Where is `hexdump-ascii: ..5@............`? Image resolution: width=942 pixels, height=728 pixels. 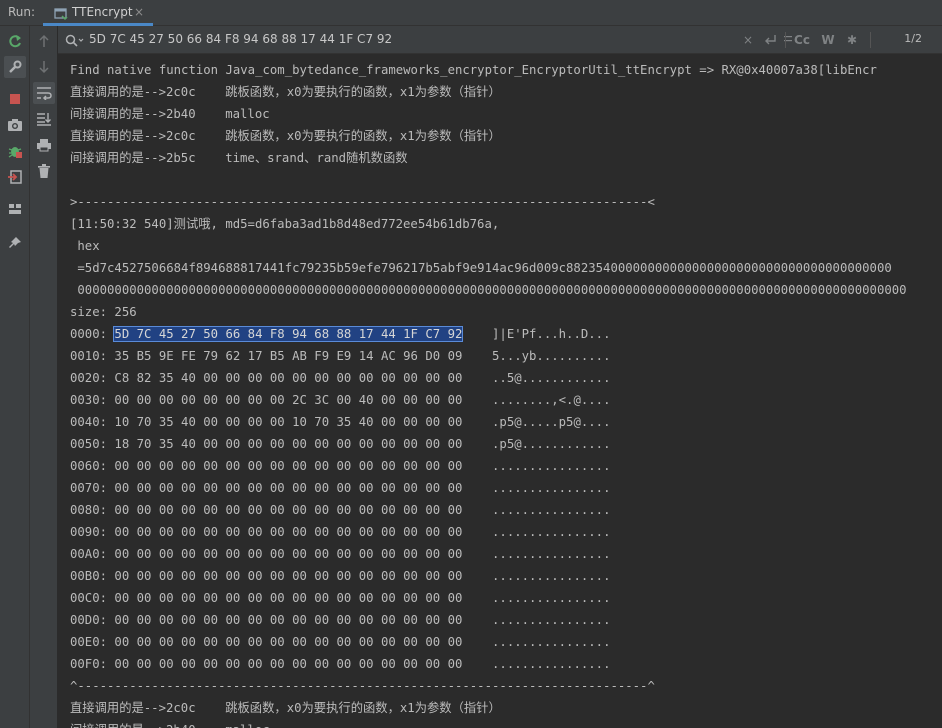 hexdump-ascii: ..5@............ is located at coordinates (551, 378).